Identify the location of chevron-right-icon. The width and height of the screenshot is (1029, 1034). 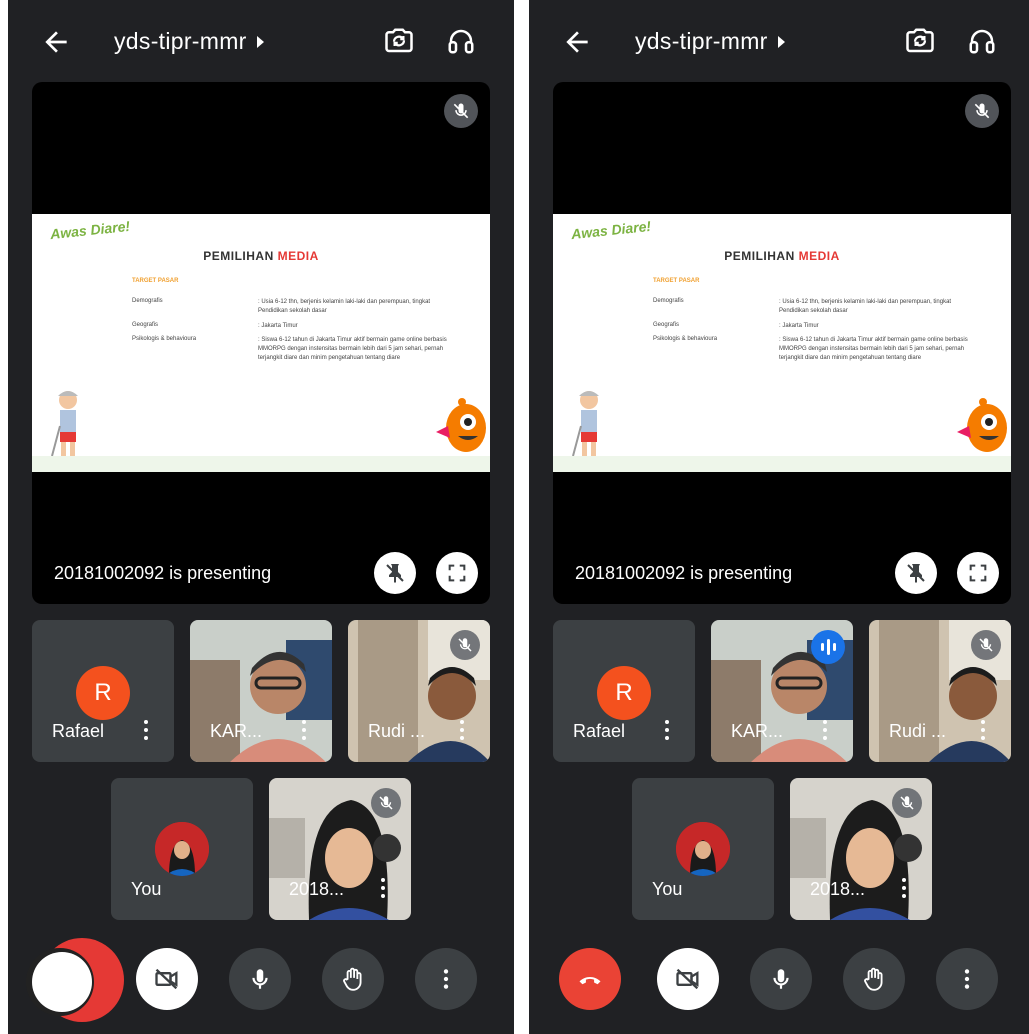
(781, 41).